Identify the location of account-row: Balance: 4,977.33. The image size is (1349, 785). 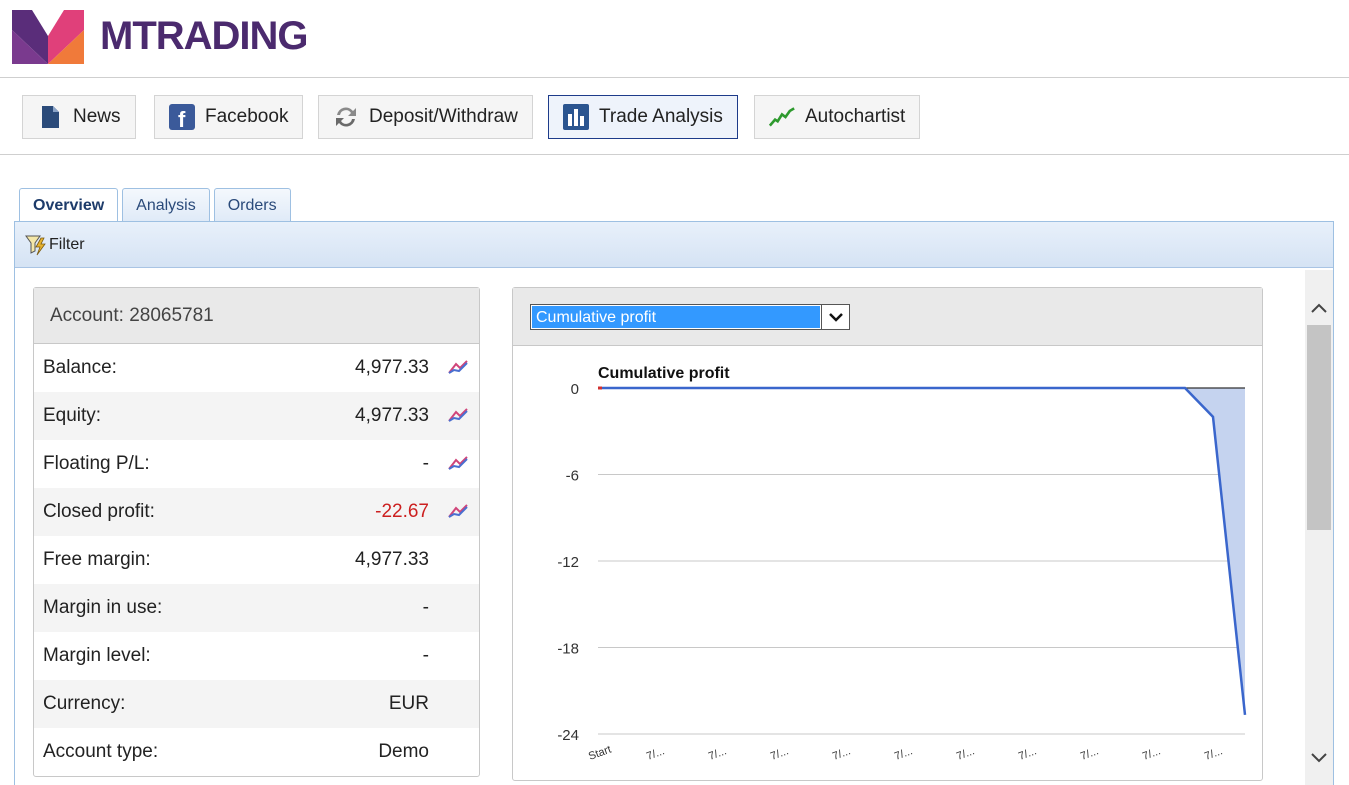
(256, 368).